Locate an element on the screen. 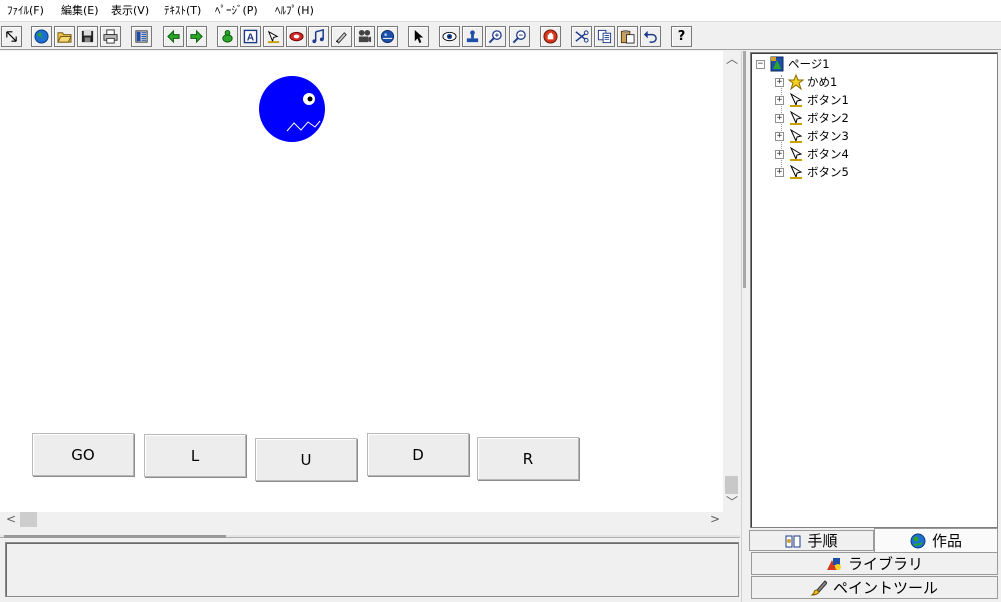  tab-works: 作品 is located at coordinates (936, 540).